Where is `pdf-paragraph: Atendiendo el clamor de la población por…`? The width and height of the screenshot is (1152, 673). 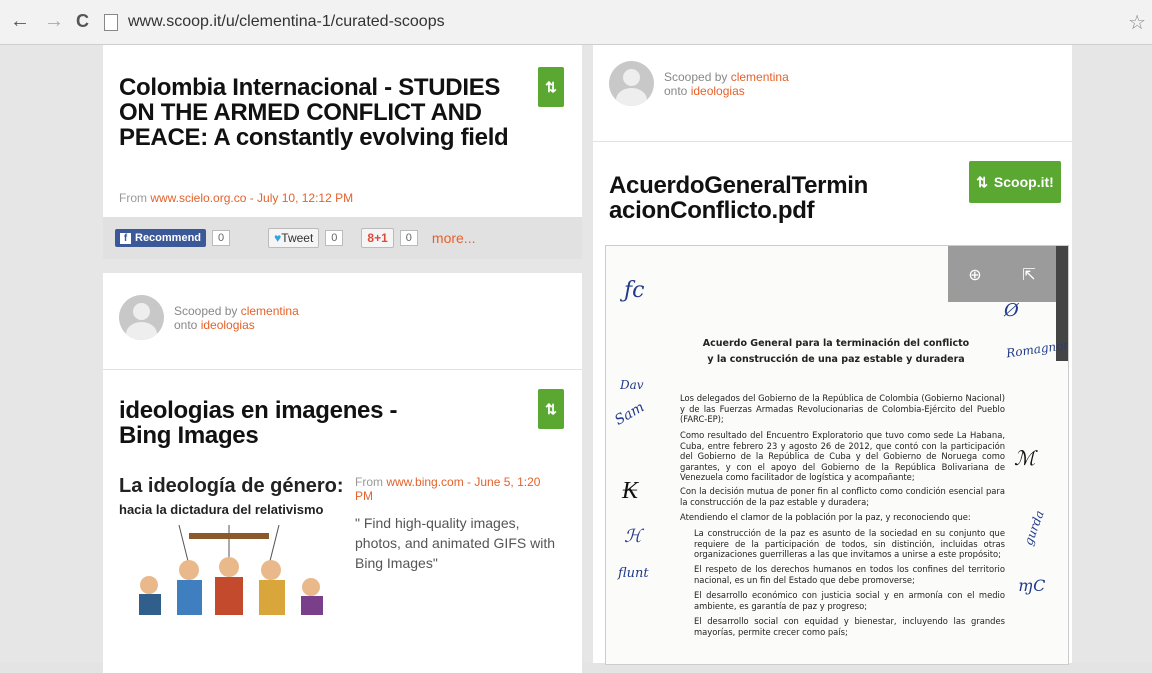 pdf-paragraph: Atendiendo el clamor de la población por… is located at coordinates (825, 517).